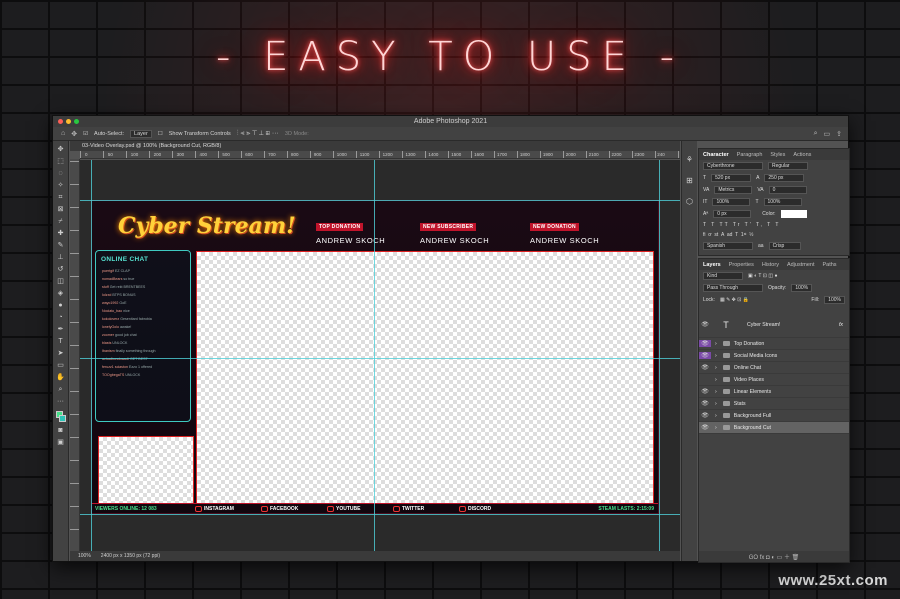 Image resolution: width=900 pixels, height=599 pixels. Describe the element at coordinates (60, 185) in the screenshot. I see `magic-wand-icon: ✧` at that location.